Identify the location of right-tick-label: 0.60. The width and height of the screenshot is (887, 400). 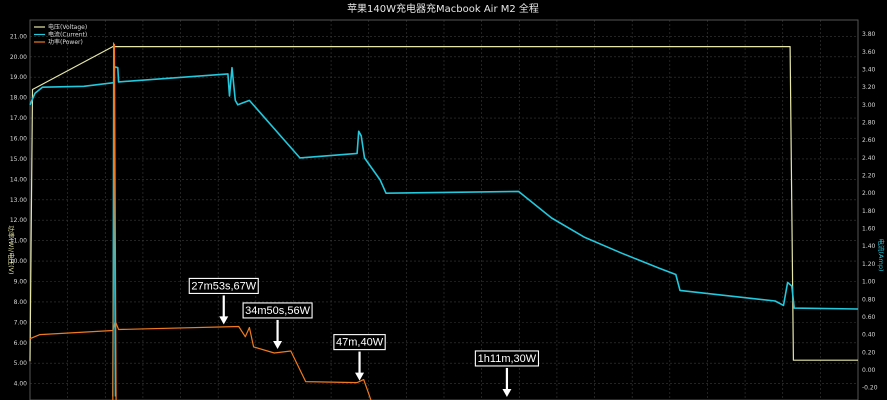
(869, 317).